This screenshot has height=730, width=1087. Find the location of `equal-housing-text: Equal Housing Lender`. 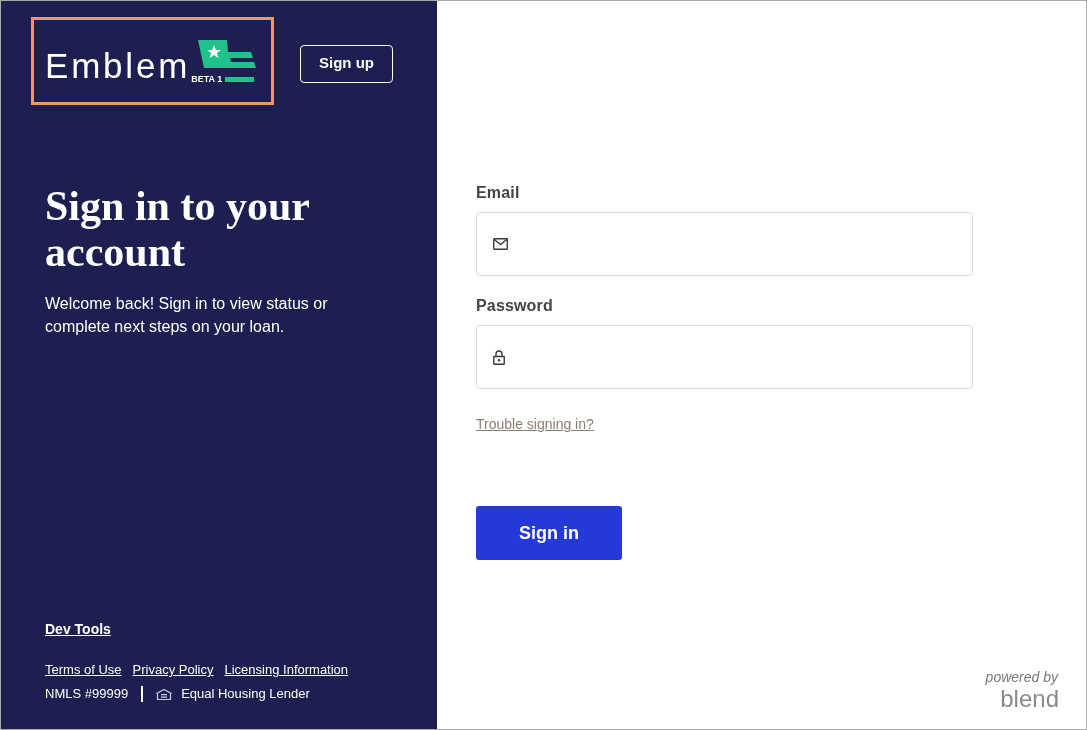

equal-housing-text: Equal Housing Lender is located at coordinates (245, 694).